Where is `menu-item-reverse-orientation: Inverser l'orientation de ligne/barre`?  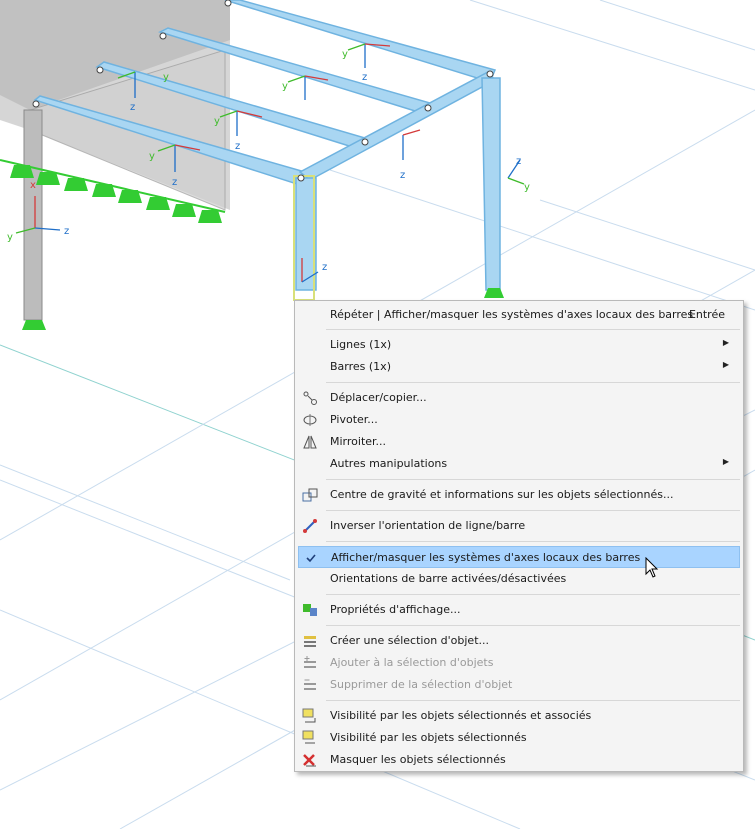 menu-item-reverse-orientation: Inverser l'orientation de ligne/barre is located at coordinates (519, 526).